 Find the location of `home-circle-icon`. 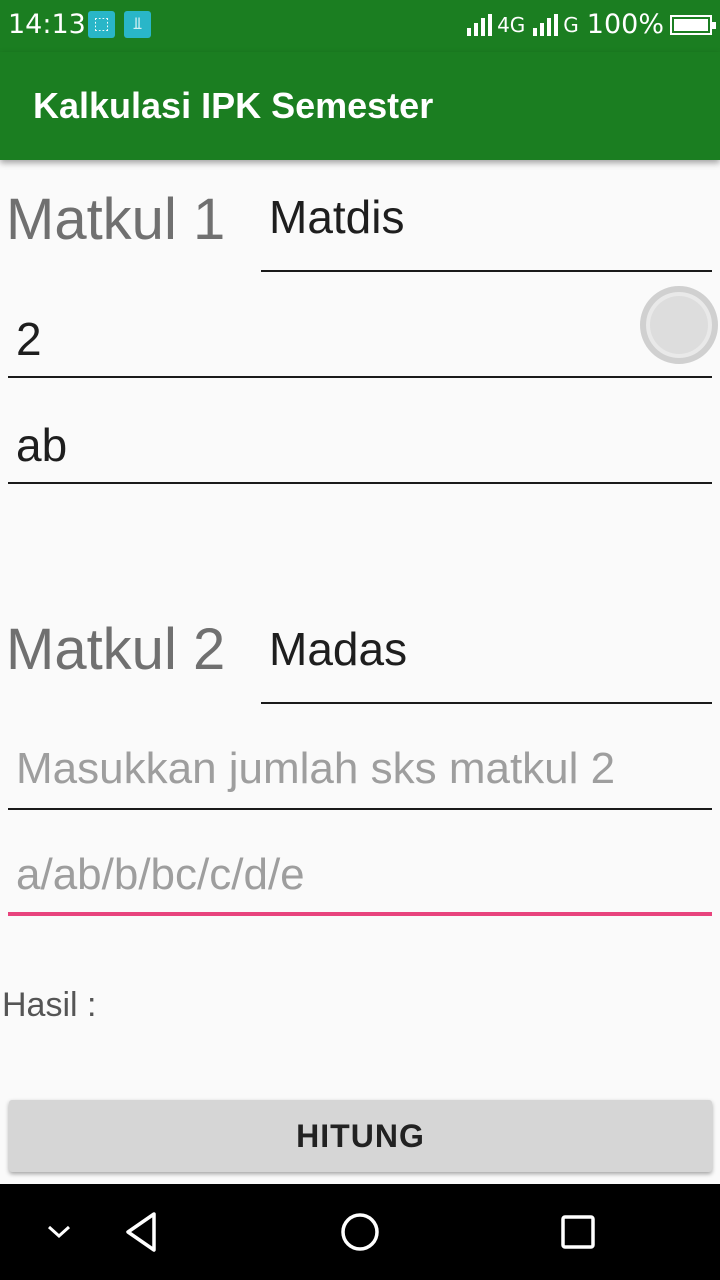

home-circle-icon is located at coordinates (360, 1232).